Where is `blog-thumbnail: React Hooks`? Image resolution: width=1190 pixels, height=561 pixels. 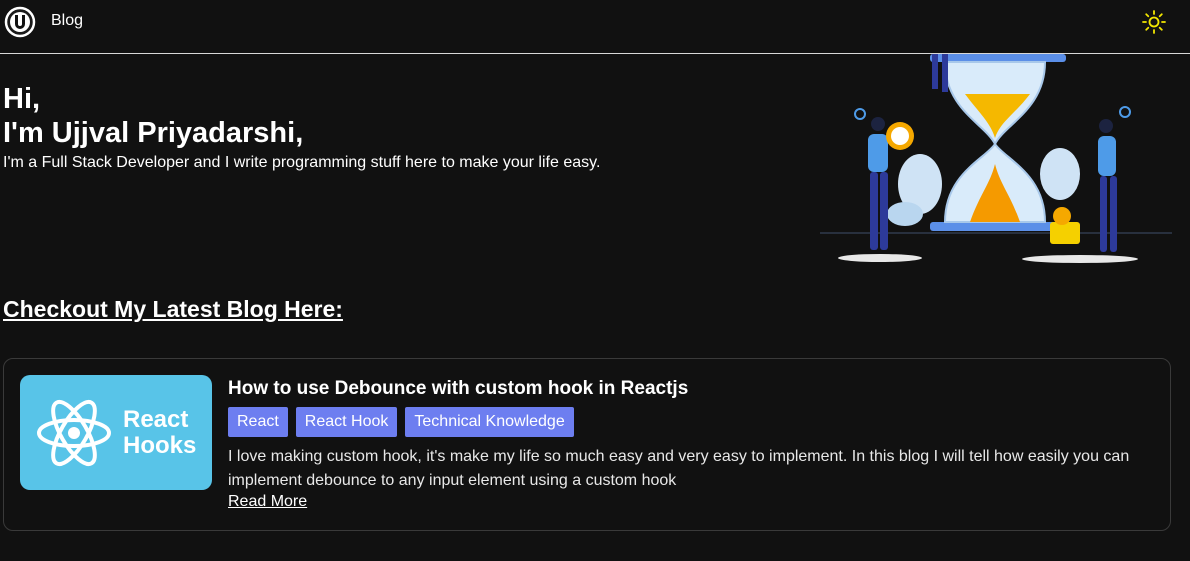
blog-thumbnail: React Hooks is located at coordinates (116, 432).